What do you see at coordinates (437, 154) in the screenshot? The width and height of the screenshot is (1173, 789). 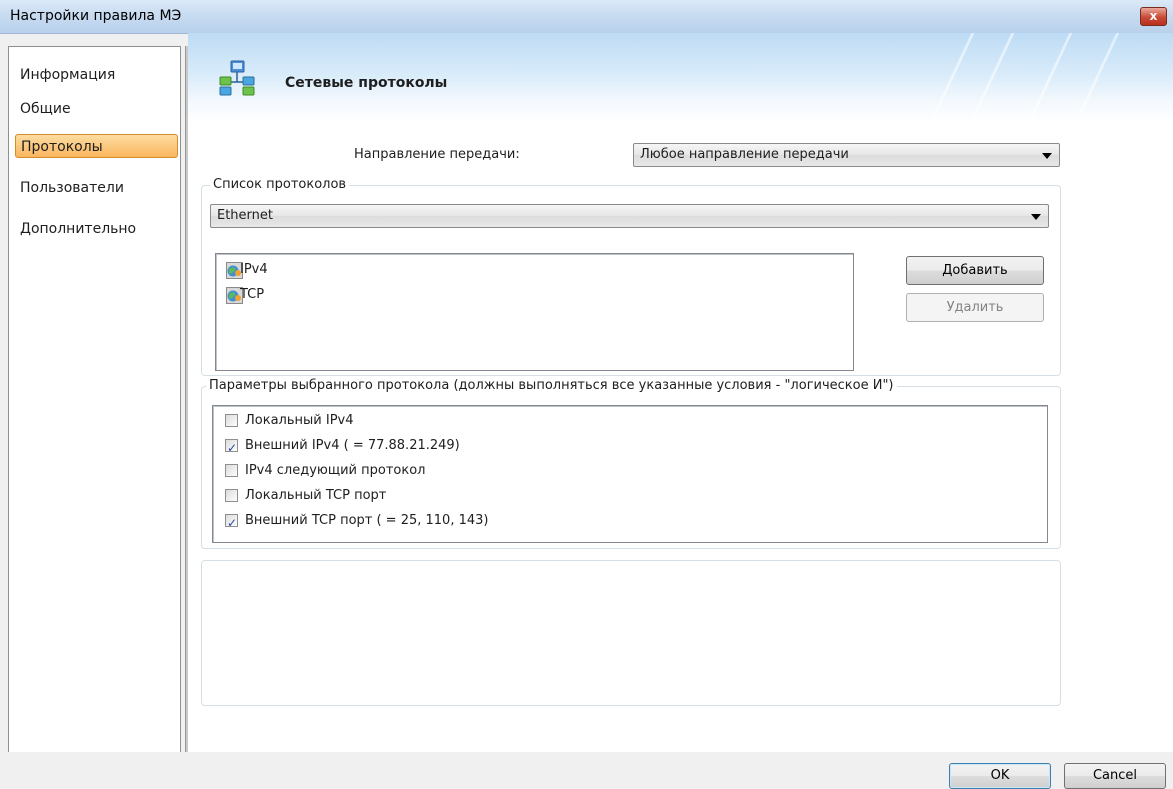 I see `direction-label: Направление передачи:` at bounding box center [437, 154].